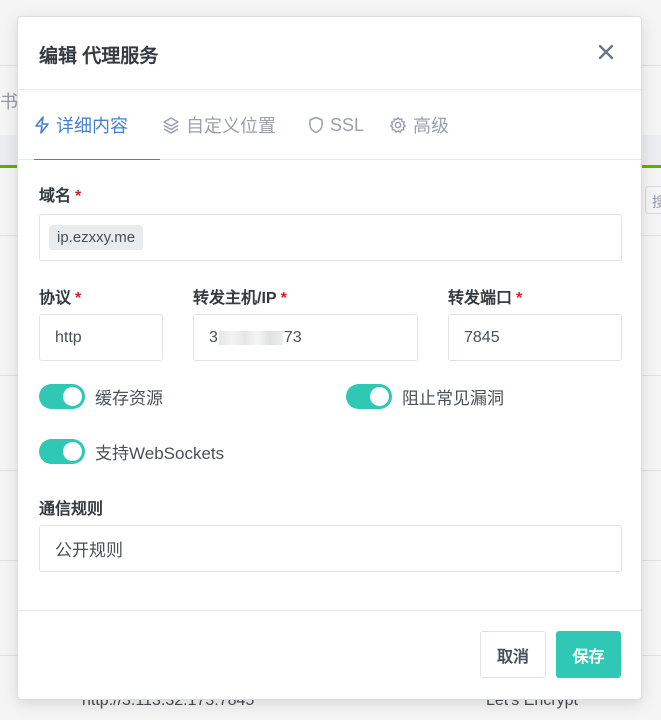 This screenshot has width=661, height=720. What do you see at coordinates (482, 337) in the screenshot?
I see `forward-port-value: 7845` at bounding box center [482, 337].